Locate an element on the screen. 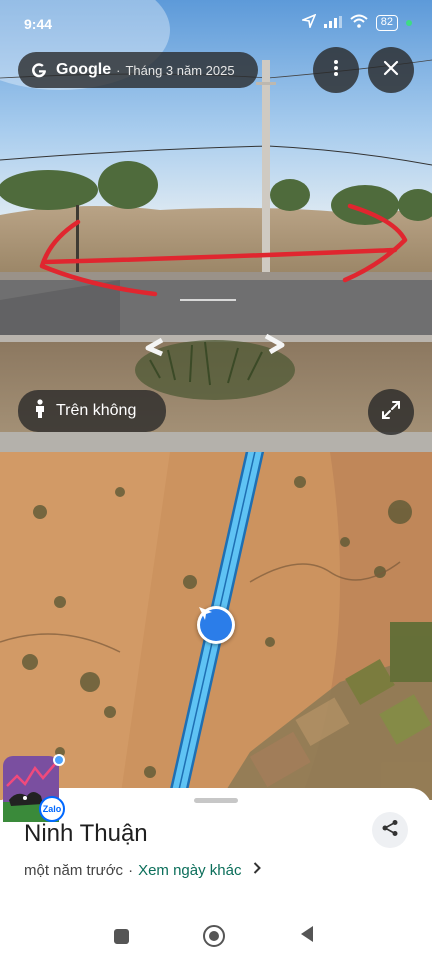  system-navigation-bar is located at coordinates (216, 936).